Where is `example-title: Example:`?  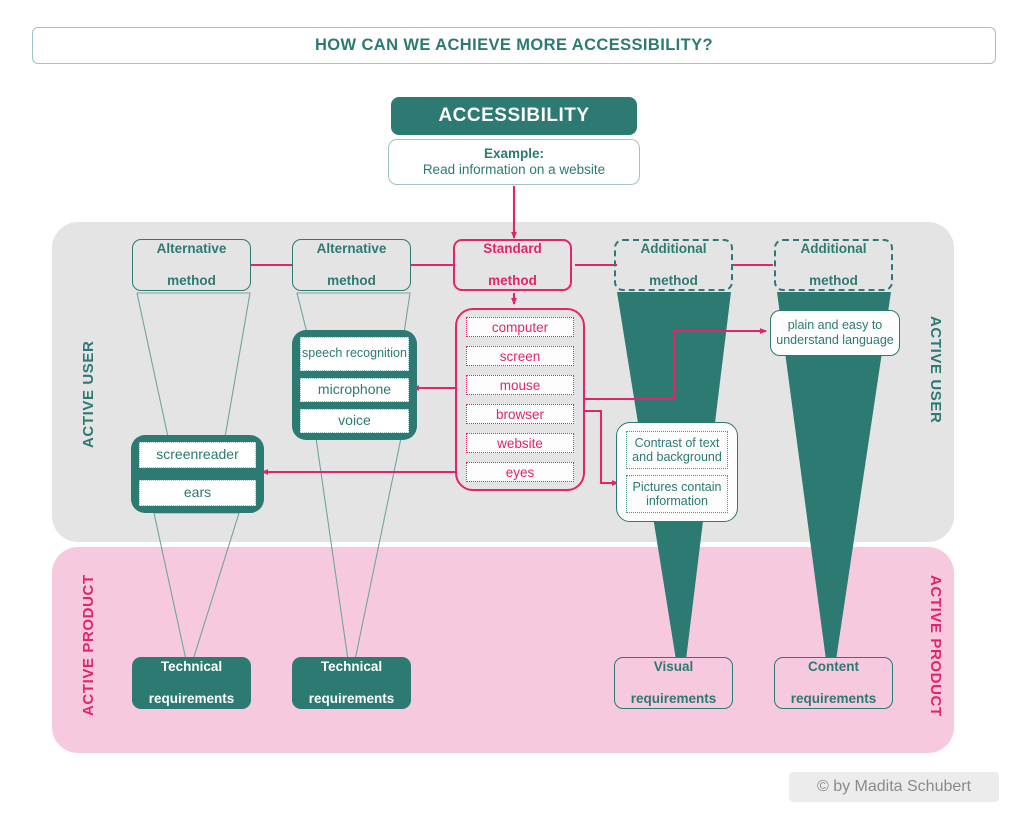 example-title: Example: is located at coordinates (514, 154).